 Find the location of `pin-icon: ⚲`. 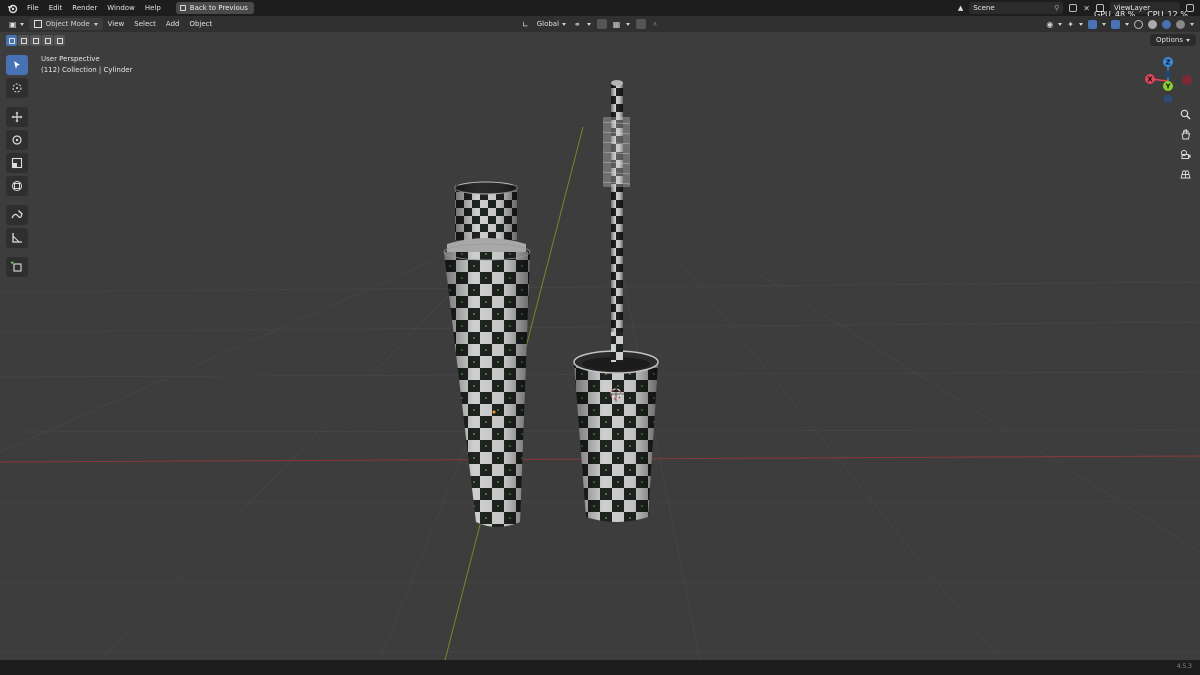

pin-icon: ⚲ is located at coordinates (1056, 8).